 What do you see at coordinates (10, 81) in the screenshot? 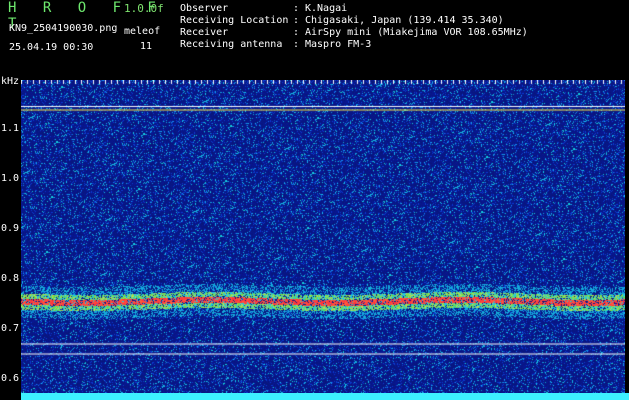
I see `y-unit-label: kHz` at bounding box center [10, 81].